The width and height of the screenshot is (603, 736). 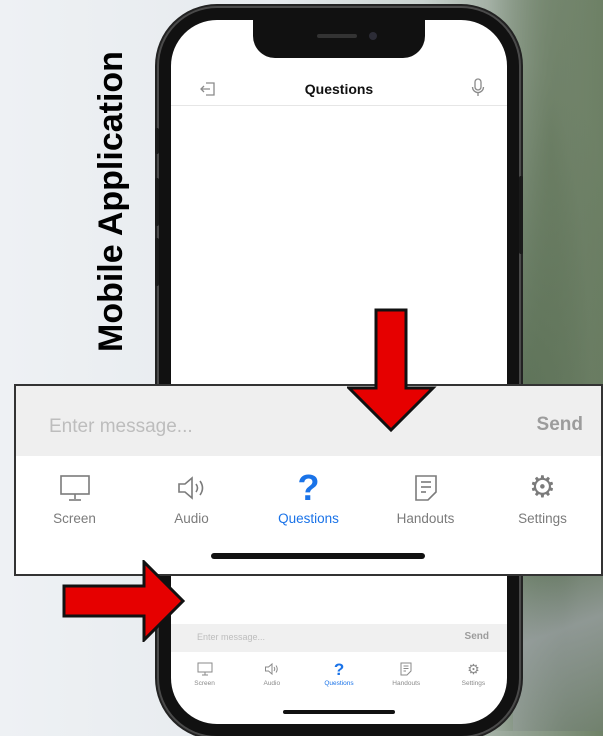 What do you see at coordinates (157, 262) in the screenshot?
I see `volume-down-button` at bounding box center [157, 262].